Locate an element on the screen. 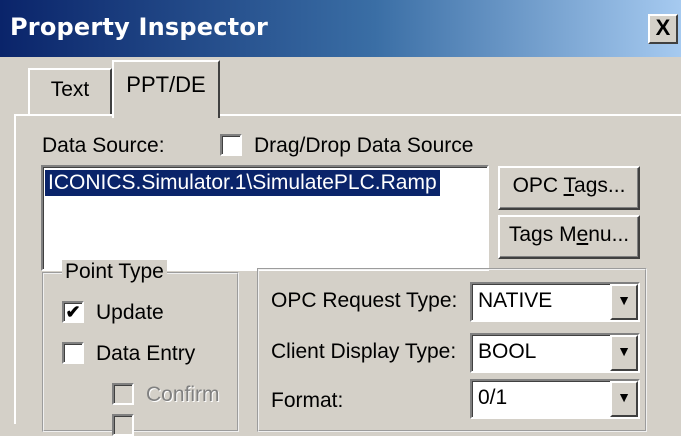 The width and height of the screenshot is (681, 436). confirm-checkbox is located at coordinates (123, 394).